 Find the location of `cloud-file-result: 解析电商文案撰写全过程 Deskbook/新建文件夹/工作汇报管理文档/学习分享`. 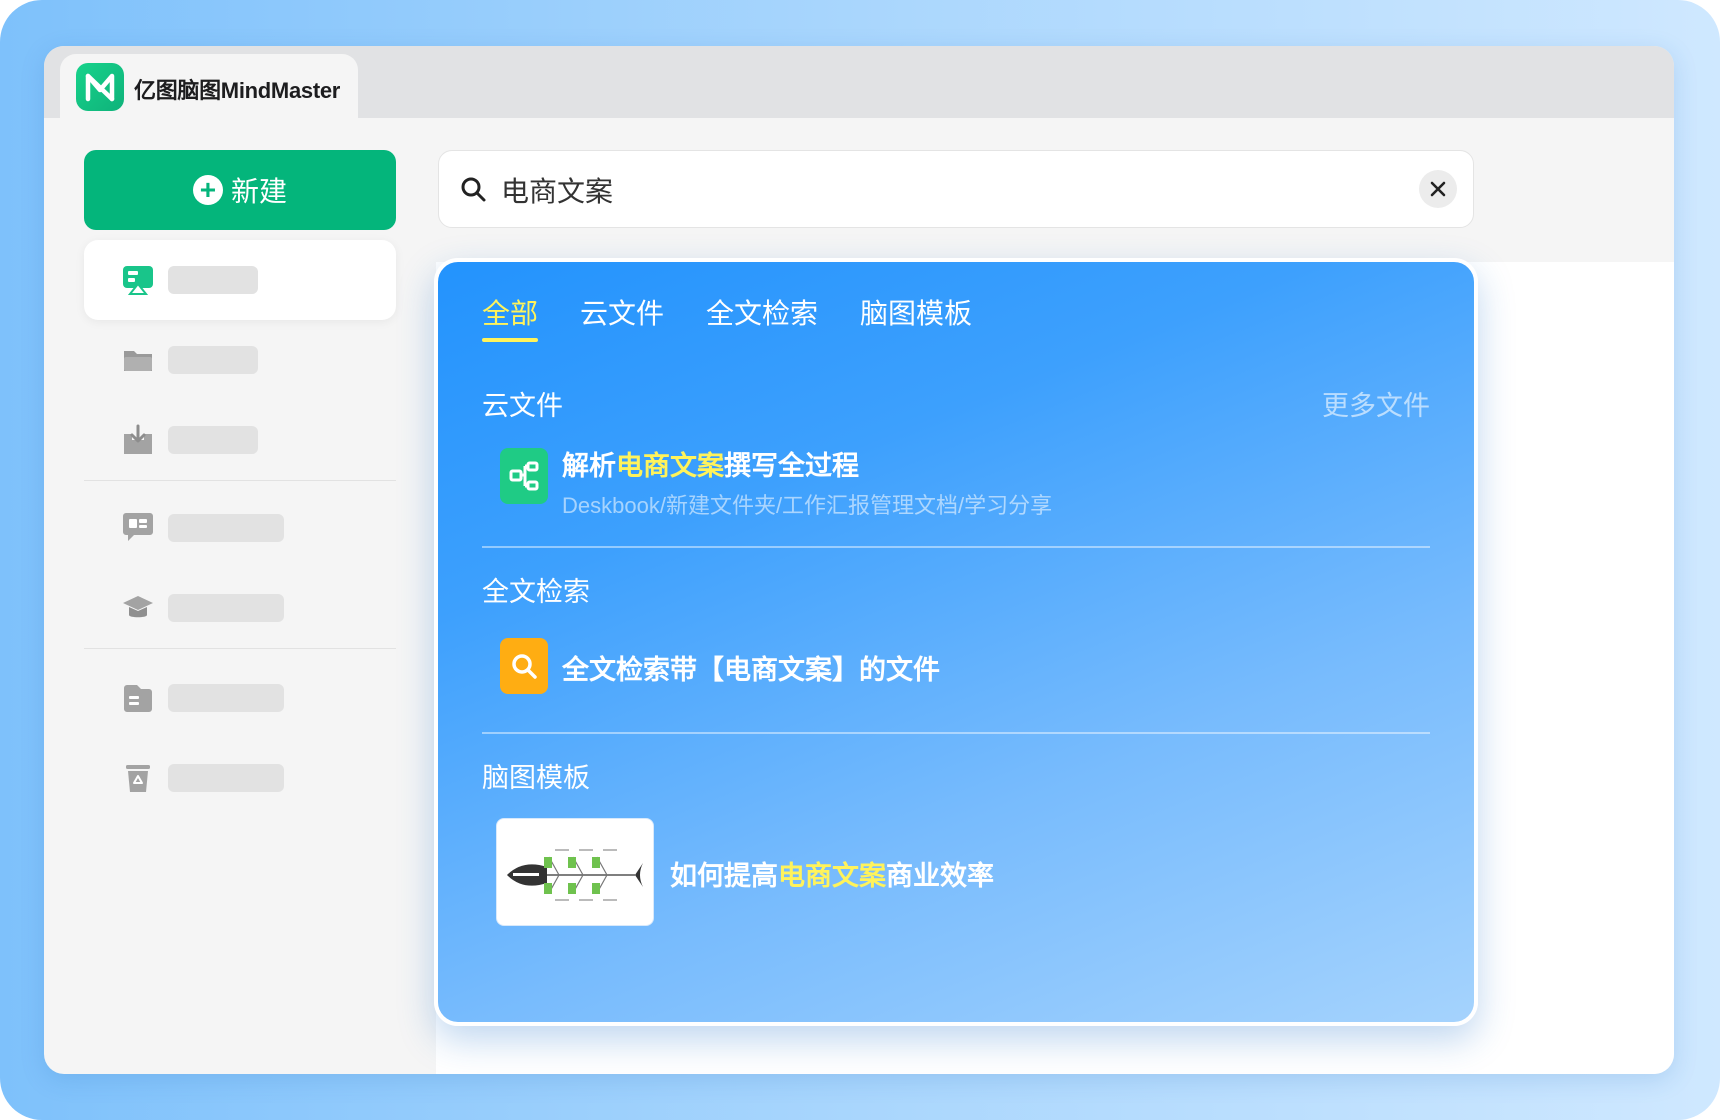

cloud-file-result: 解析电商文案撰写全过程 Deskbook/新建文件夹/工作汇报管理文档/学习分享 is located at coordinates (956, 484).